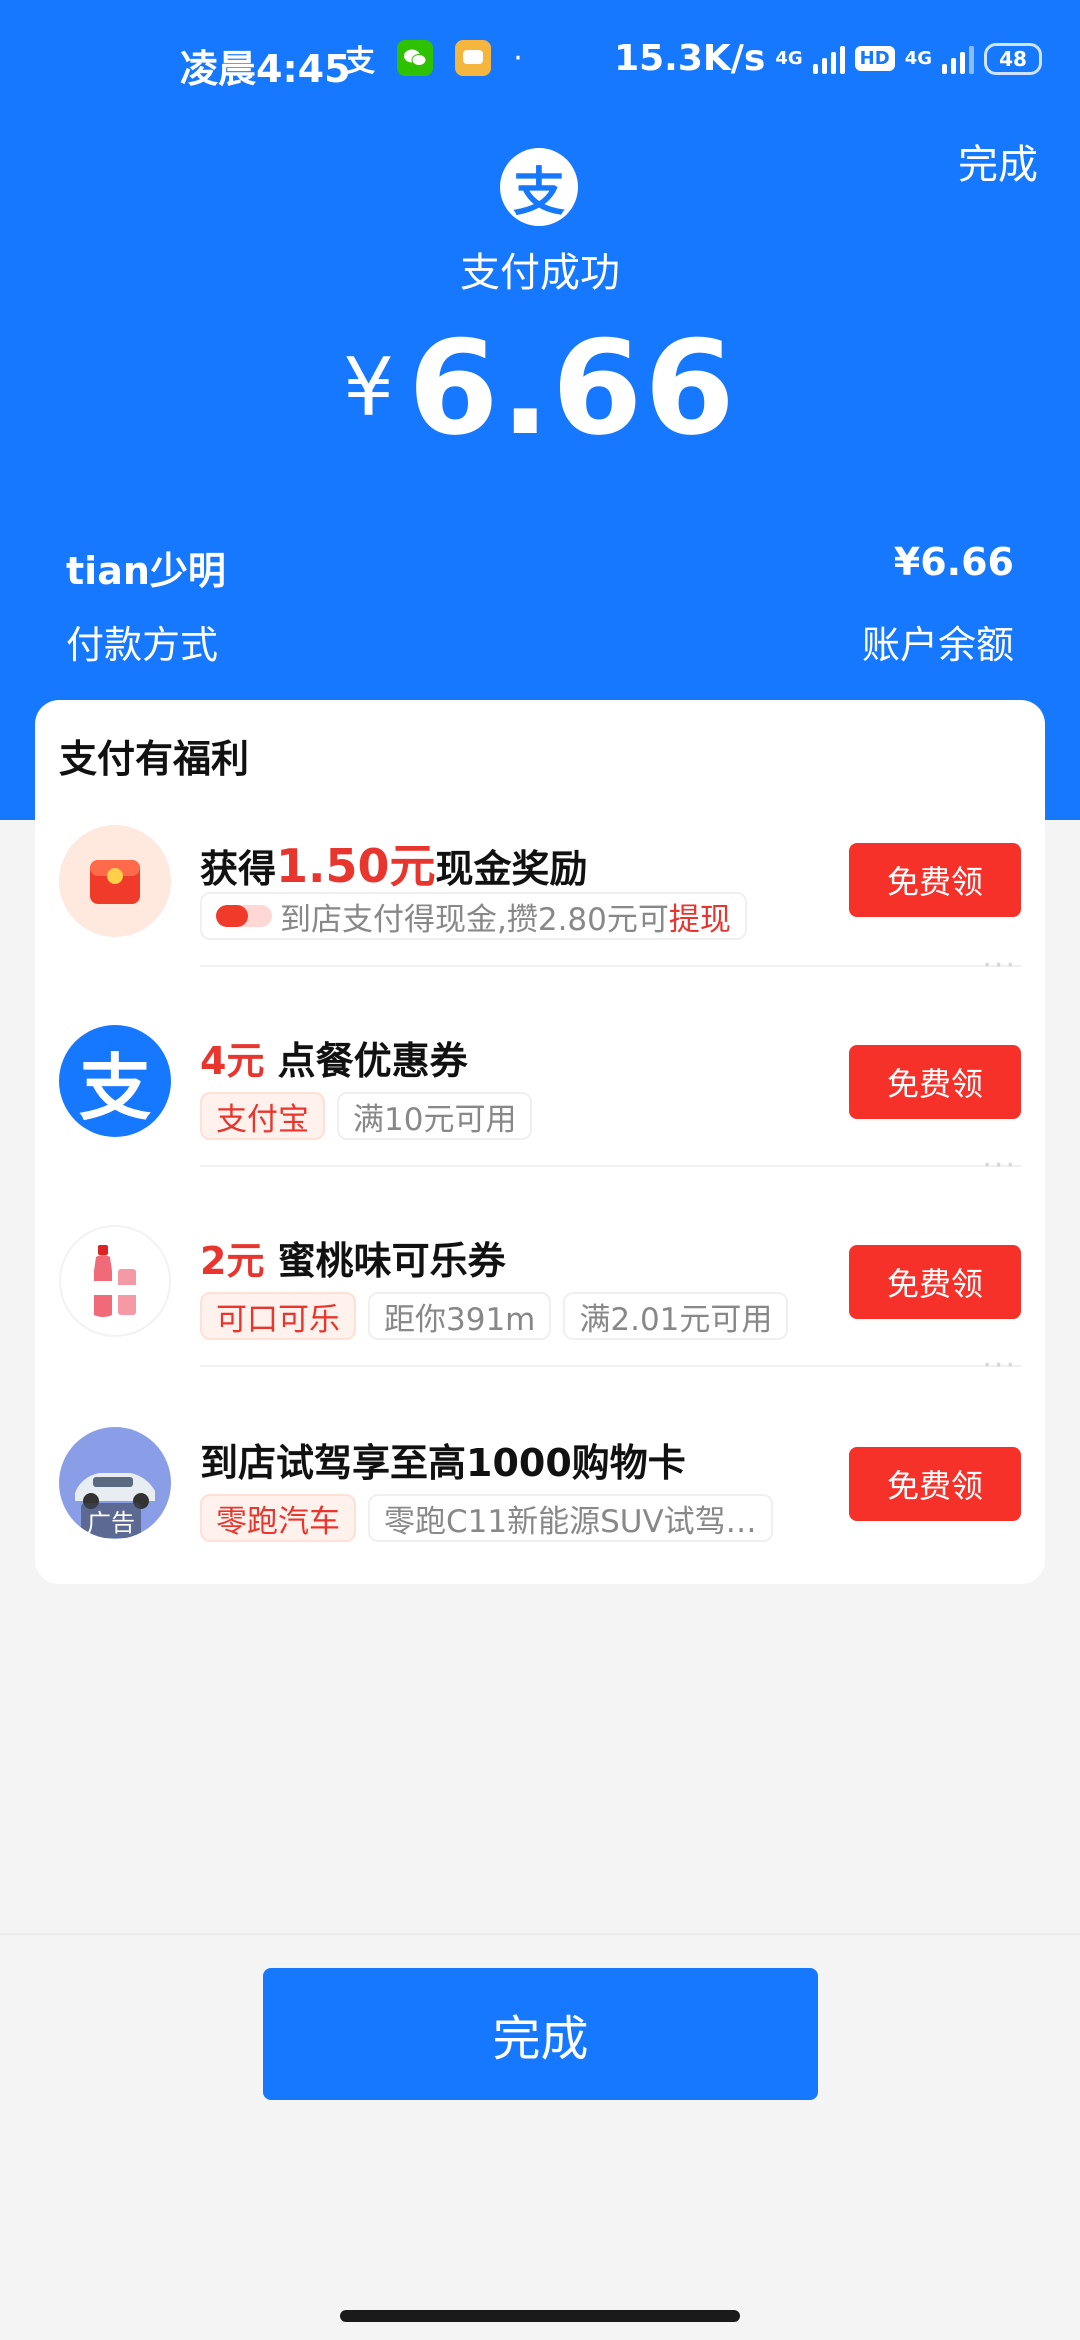 This screenshot has width=1080, height=2340. What do you see at coordinates (473, 58) in the screenshot?
I see `message-notification-icon` at bounding box center [473, 58].